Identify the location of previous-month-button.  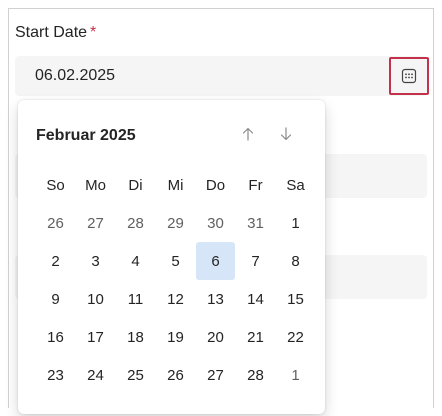
(248, 134).